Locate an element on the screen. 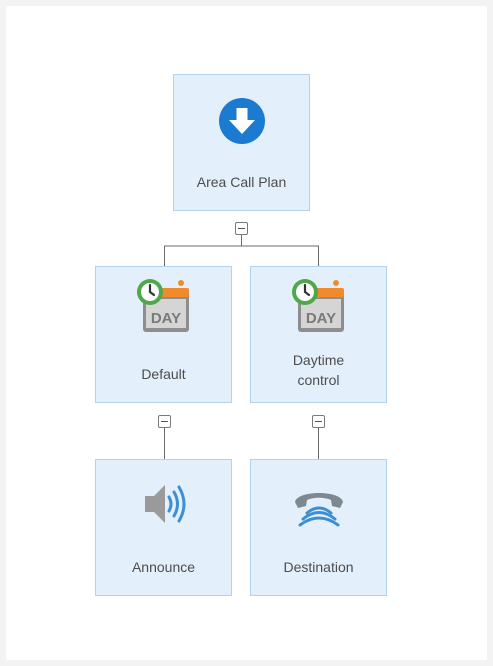 This screenshot has width=493, height=666. node-label: Default is located at coordinates (163, 374).